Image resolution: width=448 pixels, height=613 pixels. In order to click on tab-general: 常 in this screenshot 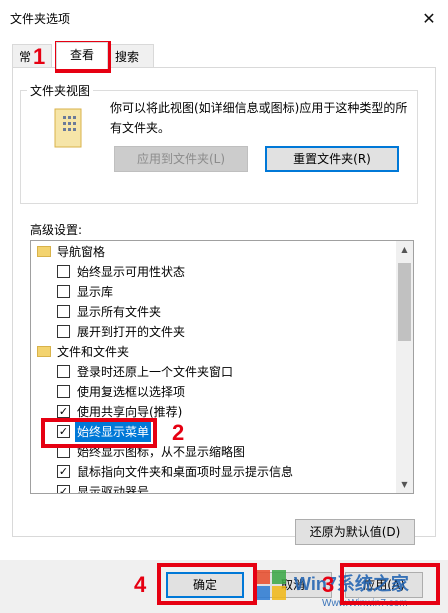, I will do `click(32, 56)`.